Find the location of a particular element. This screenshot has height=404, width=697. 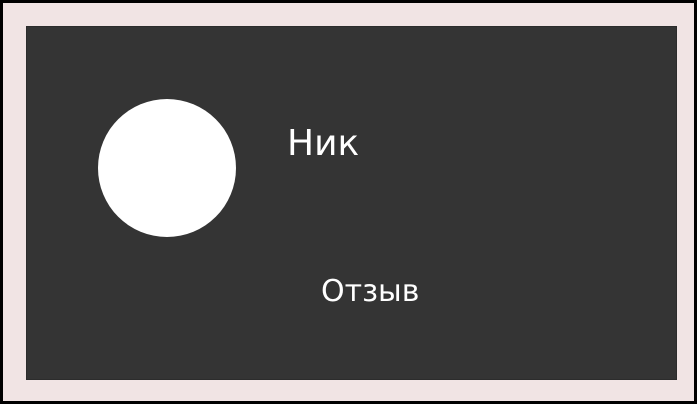

avatar is located at coordinates (167, 168).